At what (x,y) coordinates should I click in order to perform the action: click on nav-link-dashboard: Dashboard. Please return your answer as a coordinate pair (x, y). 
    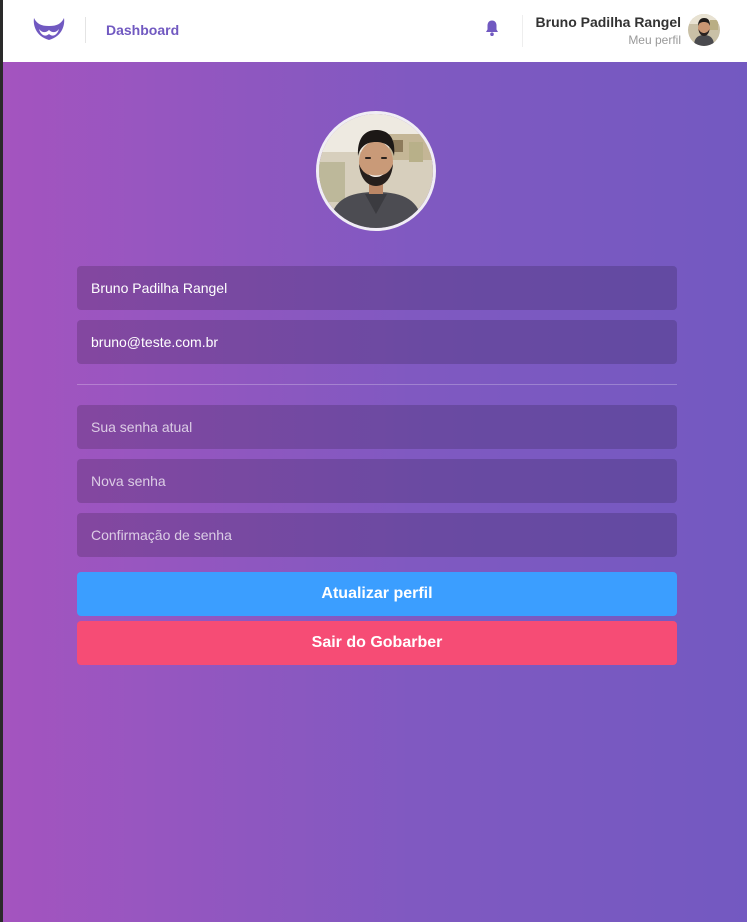
    Looking at the image, I should click on (142, 30).